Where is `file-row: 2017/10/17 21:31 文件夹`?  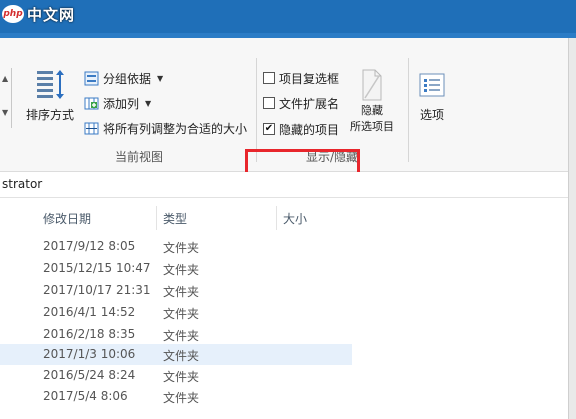 file-row: 2017/10/17 21:31 文件夹 is located at coordinates (176, 290).